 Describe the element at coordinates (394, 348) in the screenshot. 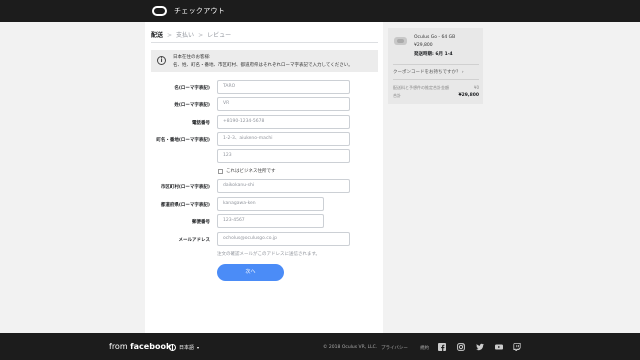

I see `privacy-link: プライバシー` at that location.